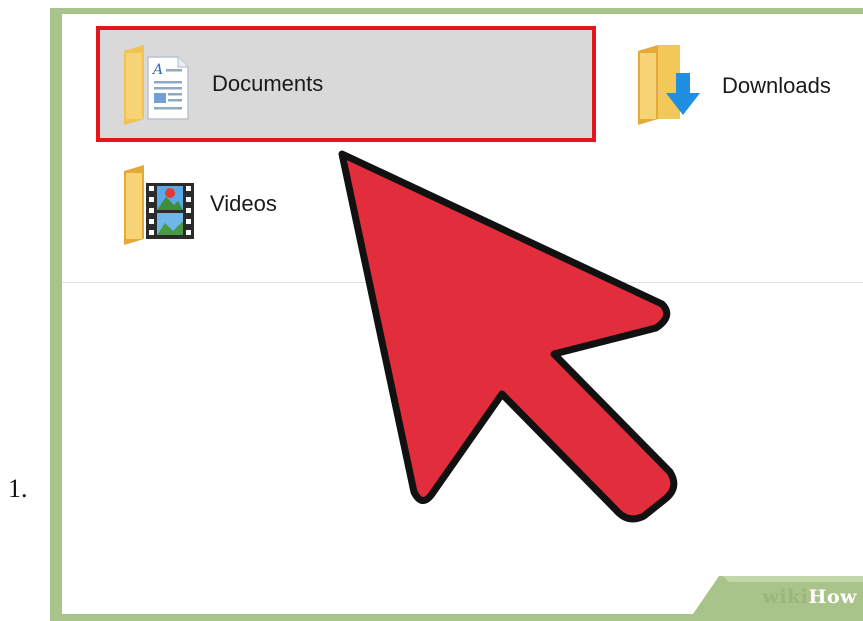 The image size is (863, 621). Describe the element at coordinates (160, 84) in the screenshot. I see `documents-folder-icon: A` at that location.